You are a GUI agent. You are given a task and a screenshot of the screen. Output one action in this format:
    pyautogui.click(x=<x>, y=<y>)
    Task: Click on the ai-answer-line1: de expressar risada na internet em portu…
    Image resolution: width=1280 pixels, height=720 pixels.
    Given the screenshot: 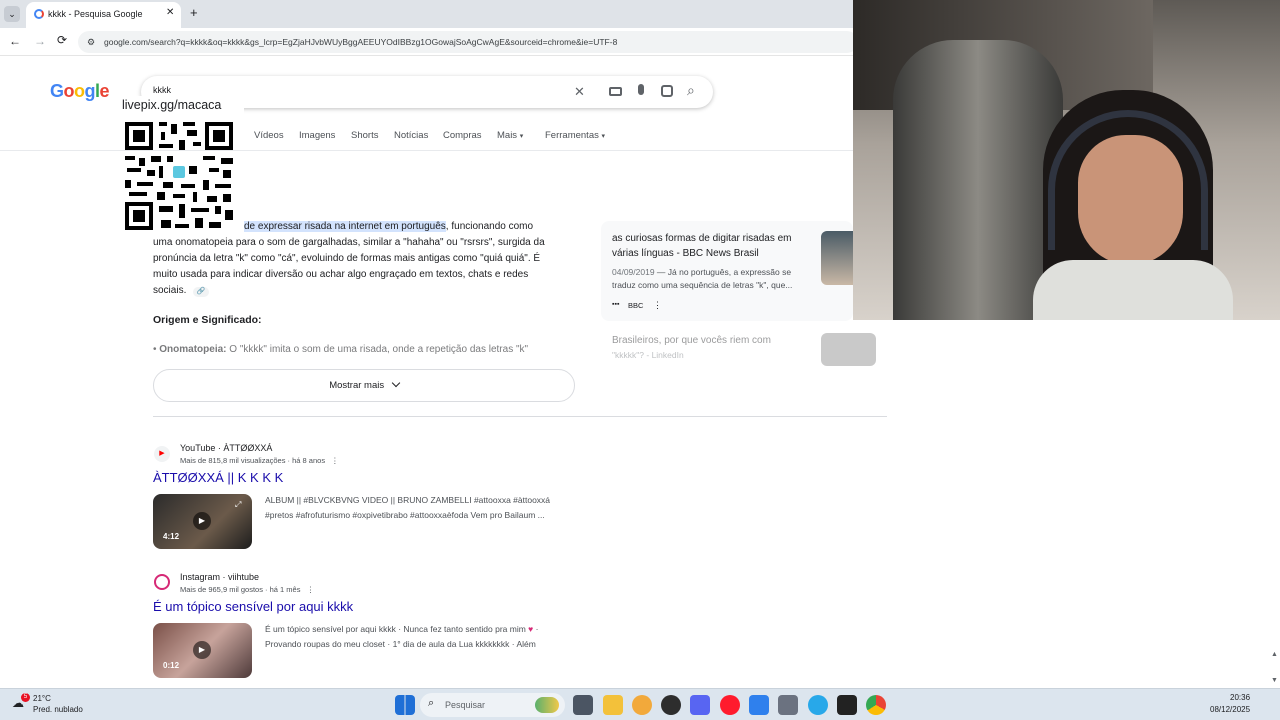 What is the action you would take?
    pyautogui.click(x=388, y=227)
    